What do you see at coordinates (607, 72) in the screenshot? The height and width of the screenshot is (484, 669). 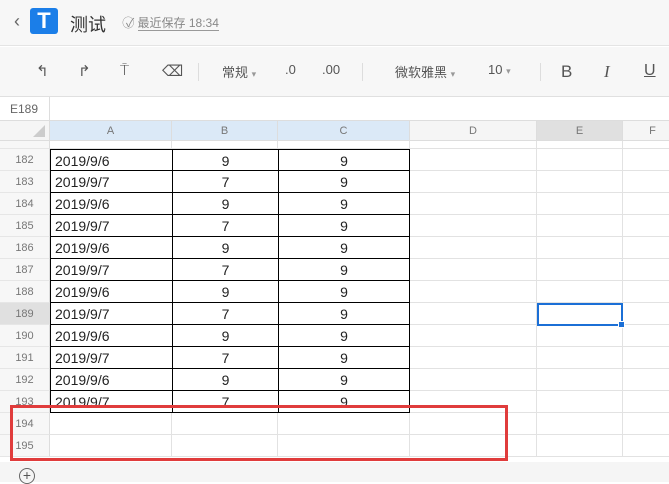 I see `italic-button: I` at bounding box center [607, 72].